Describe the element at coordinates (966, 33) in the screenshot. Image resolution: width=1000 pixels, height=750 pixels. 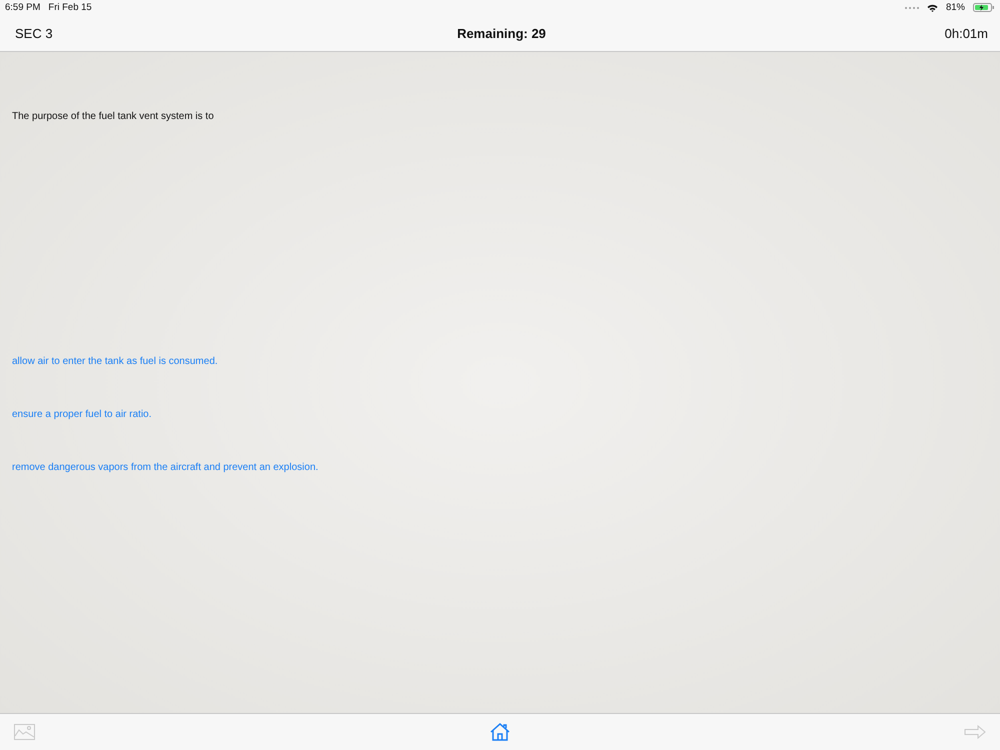
I see `elapsed-timer: 0h:01m` at that location.